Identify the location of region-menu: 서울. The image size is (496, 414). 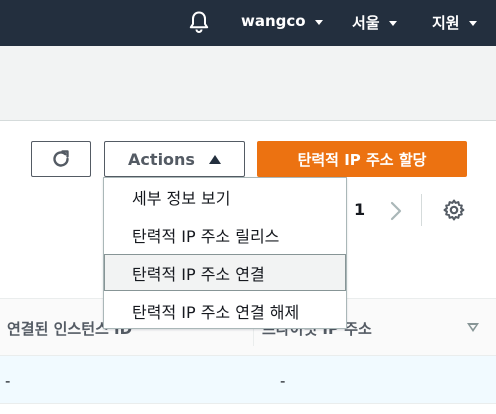
(374, 22).